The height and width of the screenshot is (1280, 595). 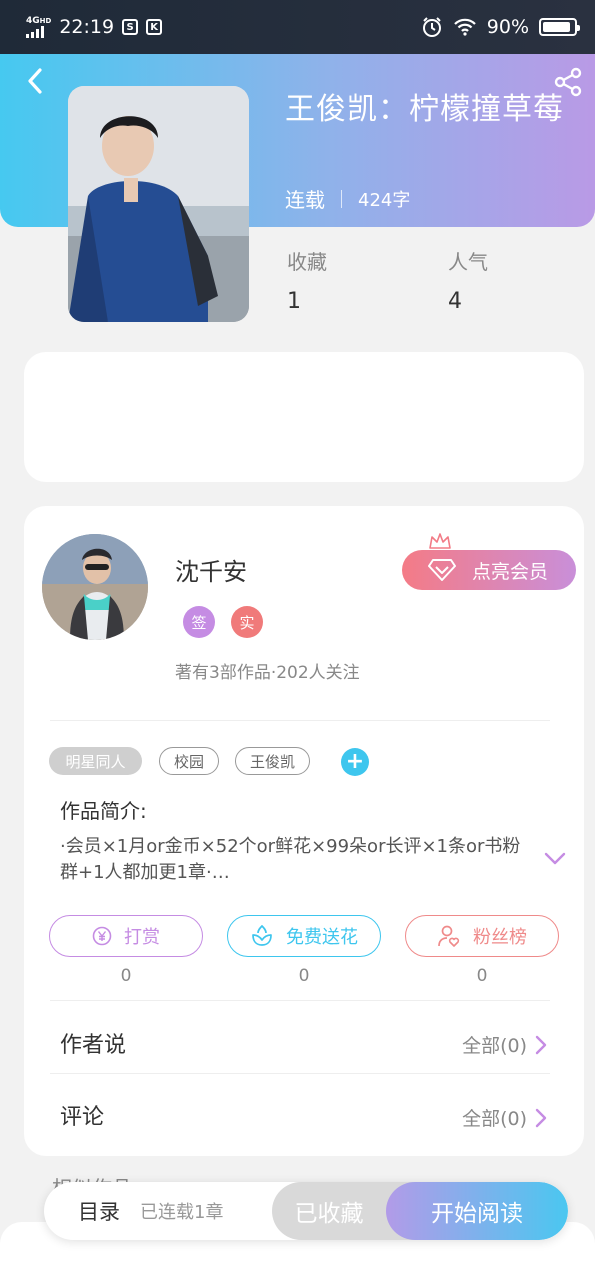 I want to click on add-tag-button: +, so click(x=355, y=762).